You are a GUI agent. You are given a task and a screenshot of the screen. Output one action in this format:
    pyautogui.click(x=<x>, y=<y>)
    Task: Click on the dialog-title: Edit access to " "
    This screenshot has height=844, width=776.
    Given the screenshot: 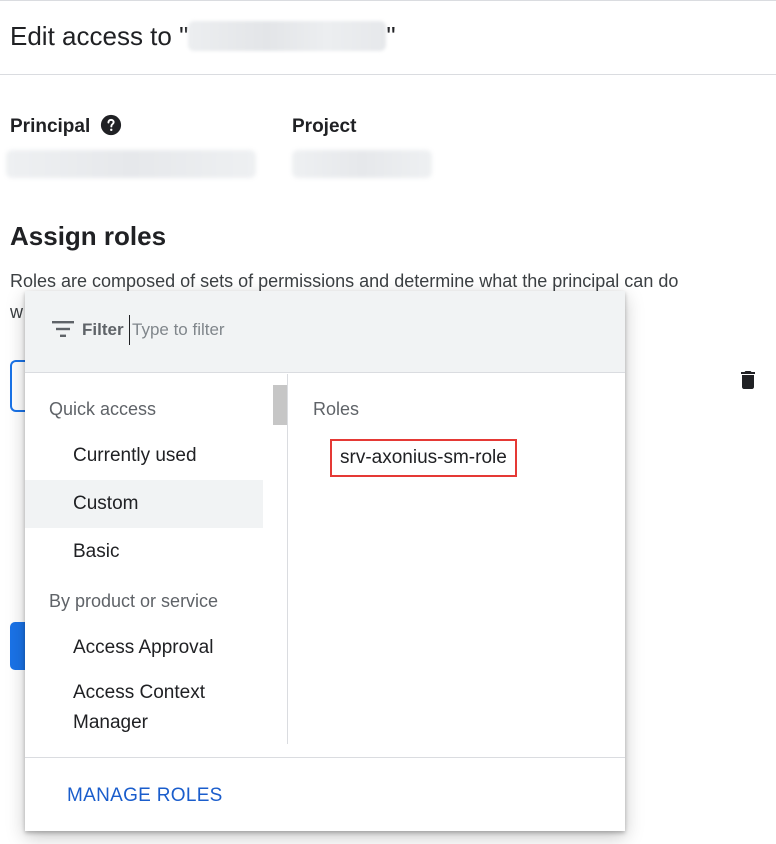 What is the action you would take?
    pyautogui.click(x=203, y=36)
    